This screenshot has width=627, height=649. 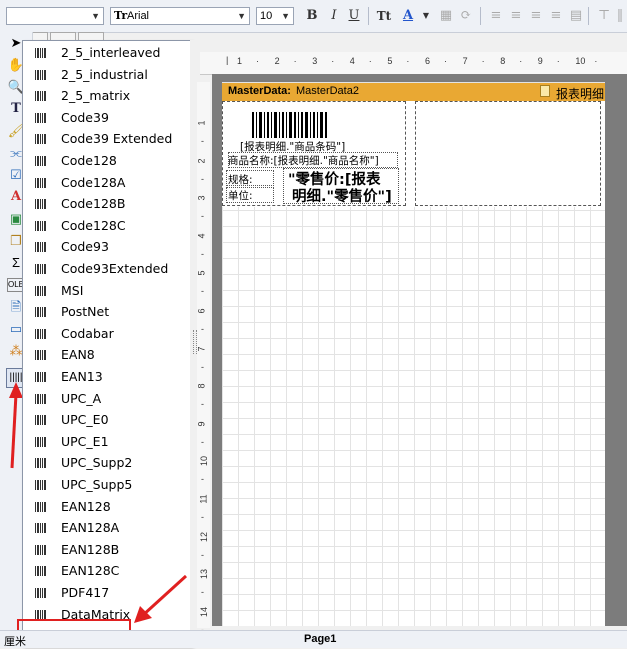 What do you see at coordinates (203, 499) in the screenshot?
I see `ruler-tick-label: 11` at bounding box center [203, 499].